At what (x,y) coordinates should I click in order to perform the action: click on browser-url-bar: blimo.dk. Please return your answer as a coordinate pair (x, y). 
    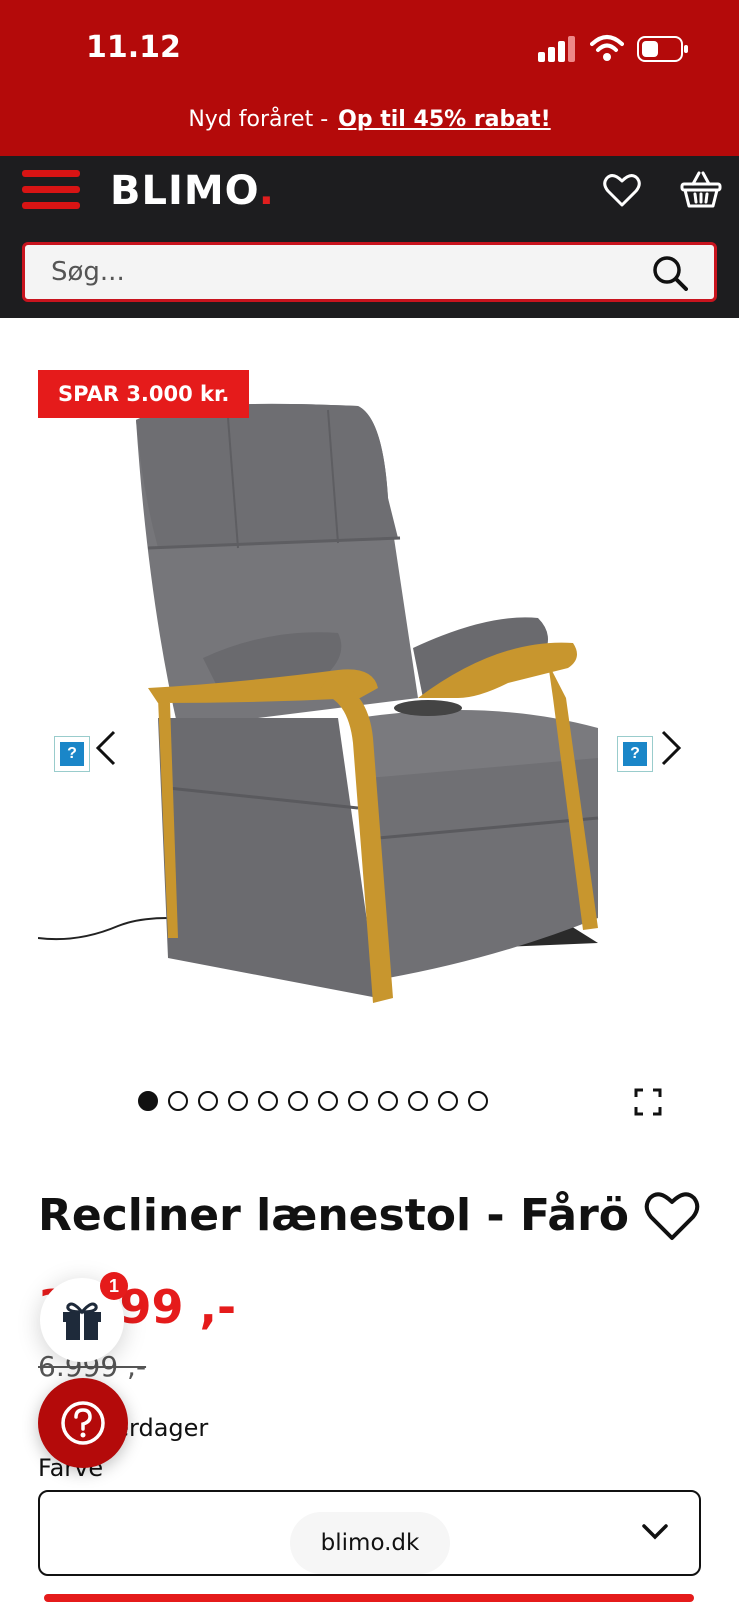
    Looking at the image, I should click on (370, 1543).